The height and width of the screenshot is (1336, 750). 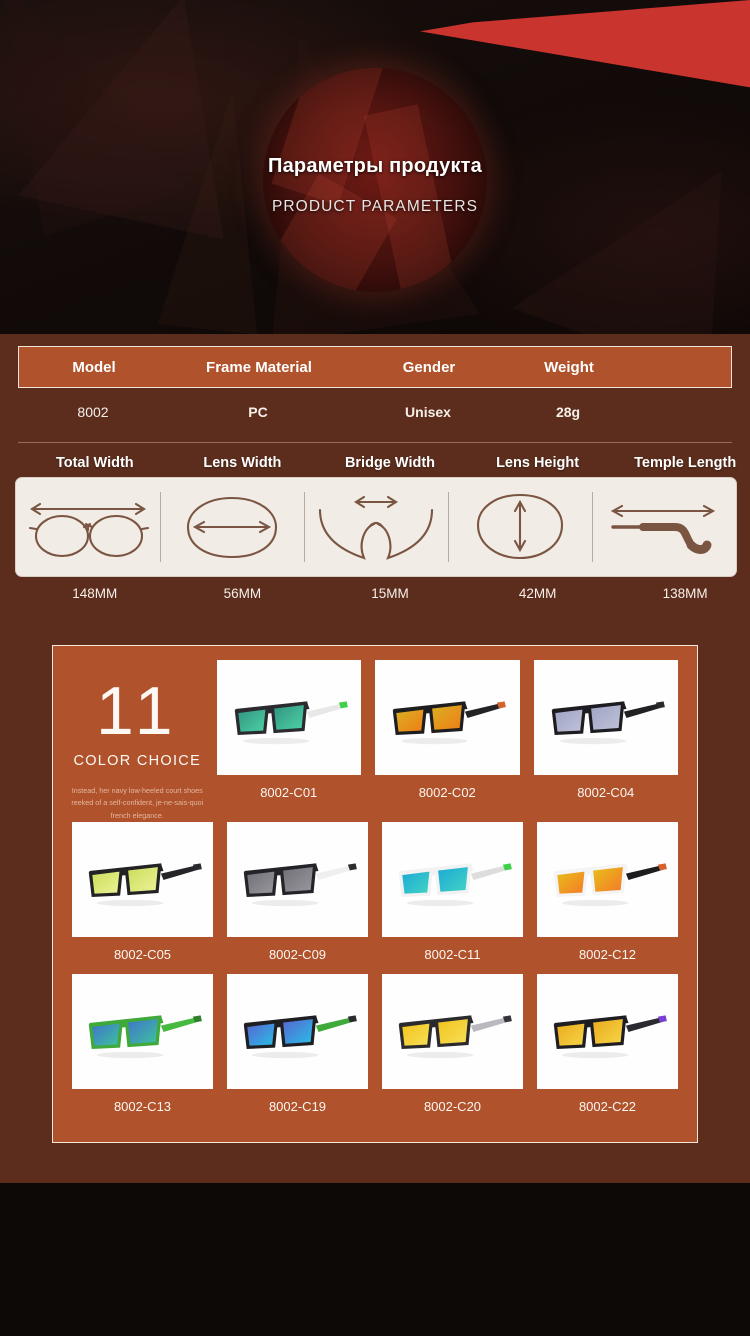 I want to click on color-tile-label: 8002-C05, so click(x=142, y=955).